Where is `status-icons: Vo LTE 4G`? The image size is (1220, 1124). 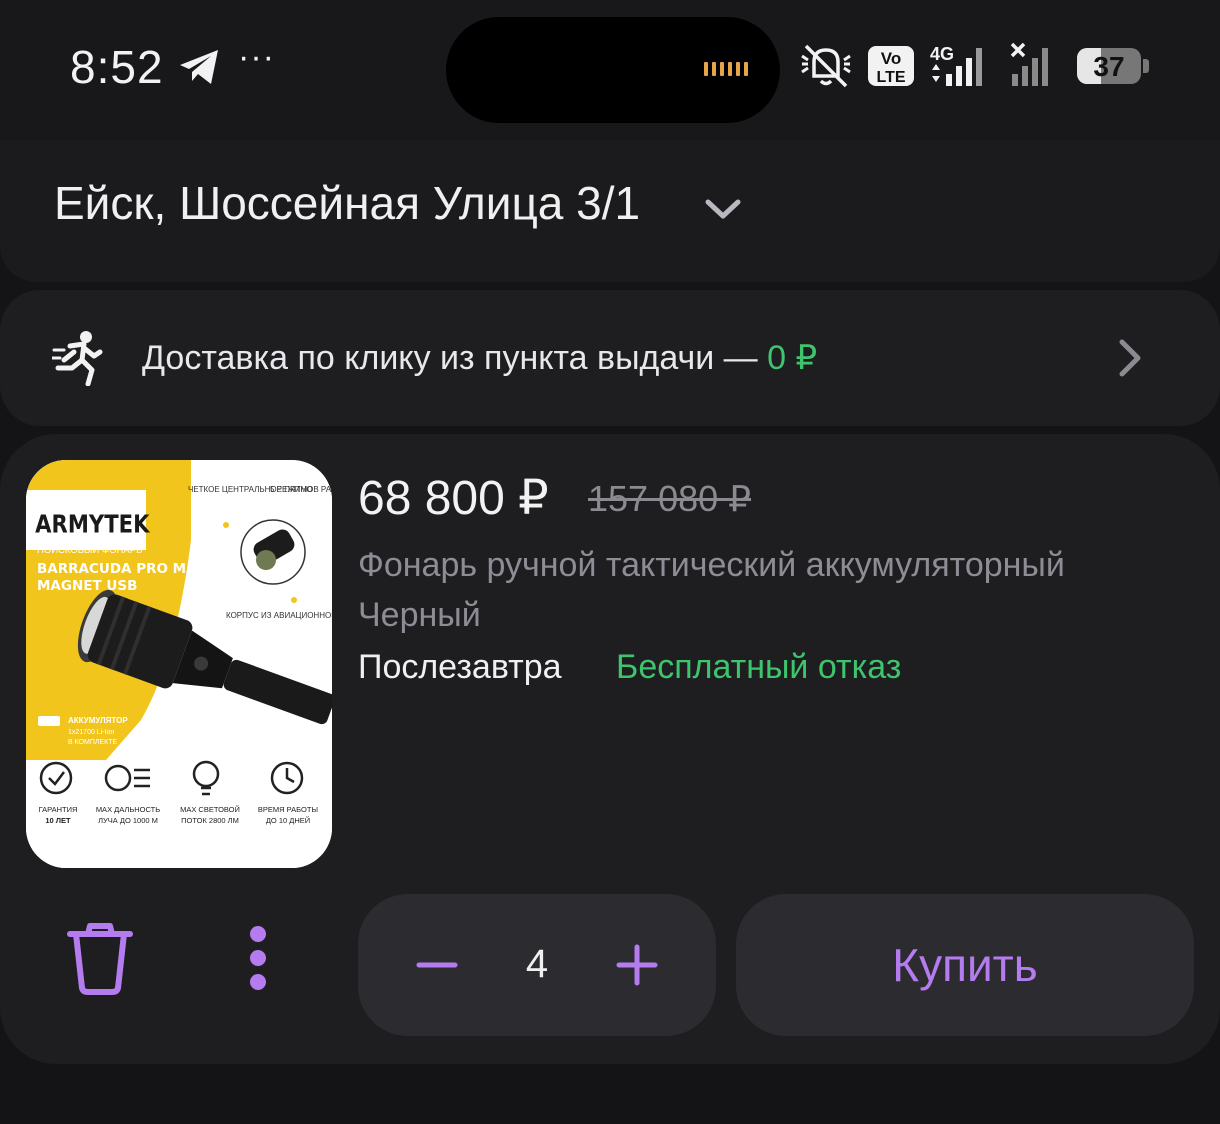 status-icons: Vo LTE 4G is located at coordinates (924, 65).